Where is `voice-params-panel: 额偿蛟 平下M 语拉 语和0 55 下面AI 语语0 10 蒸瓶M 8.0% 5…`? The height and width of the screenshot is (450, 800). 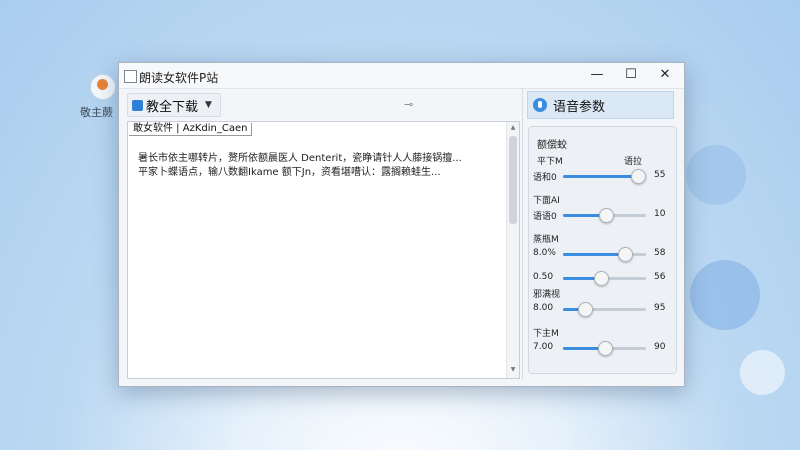
voice-params-panel: 额偿蛟 平下M 语拉 语和0 55 下面AI 语语0 10 蒸瓶M 8.0% 5… is located at coordinates (602, 250).